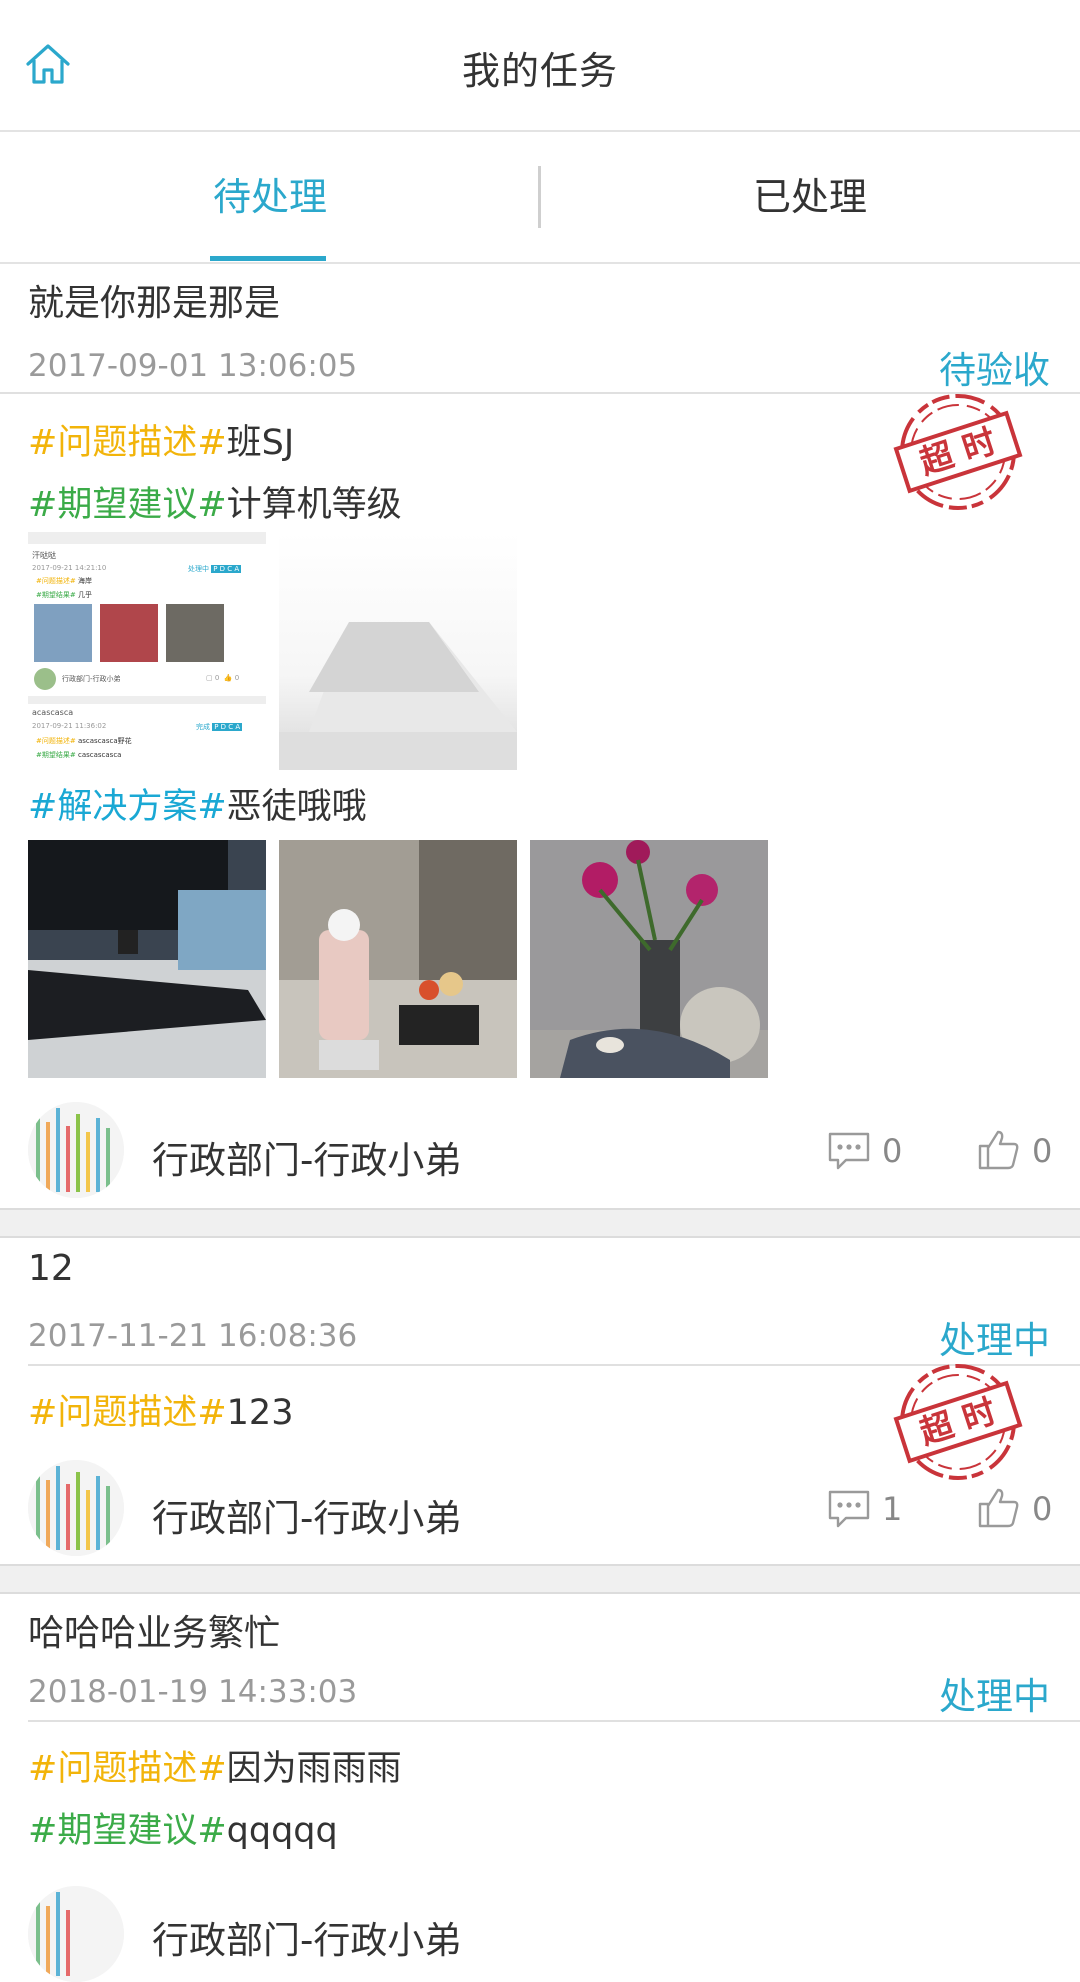 This screenshot has height=1982, width=1080. I want to click on mini-status: 处理中 P D C A, so click(215, 569).